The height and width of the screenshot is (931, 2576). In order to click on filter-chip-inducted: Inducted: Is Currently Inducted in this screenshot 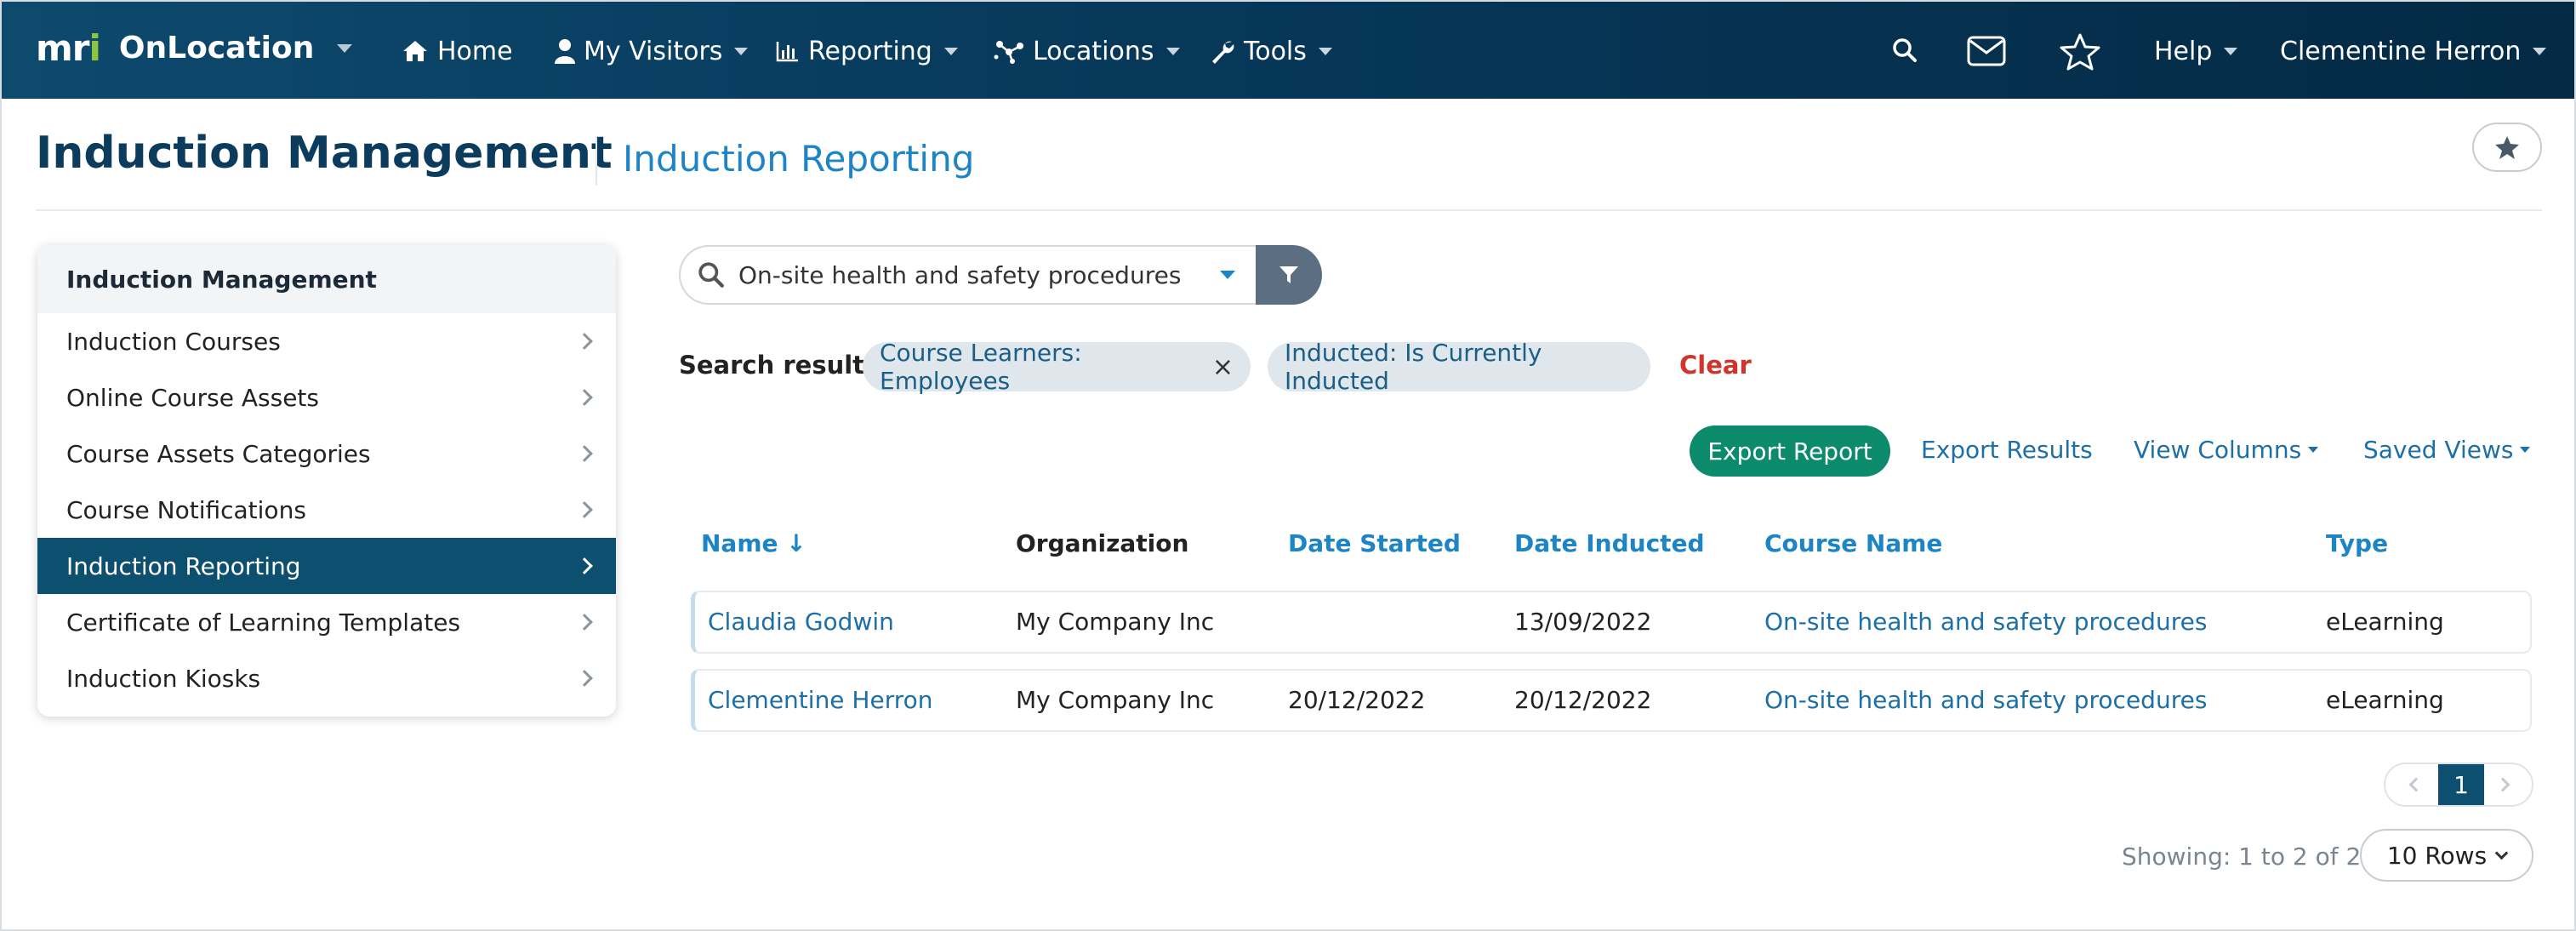, I will do `click(1459, 367)`.